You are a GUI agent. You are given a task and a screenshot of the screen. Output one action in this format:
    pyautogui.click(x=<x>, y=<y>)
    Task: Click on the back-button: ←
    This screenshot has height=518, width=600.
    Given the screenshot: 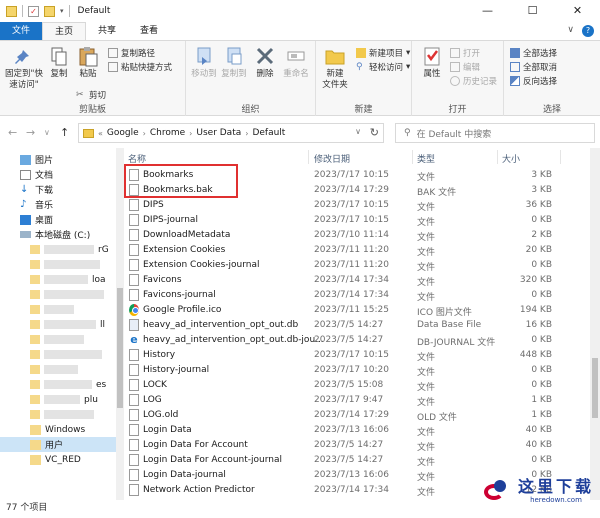 What is the action you would take?
    pyautogui.click(x=12, y=132)
    